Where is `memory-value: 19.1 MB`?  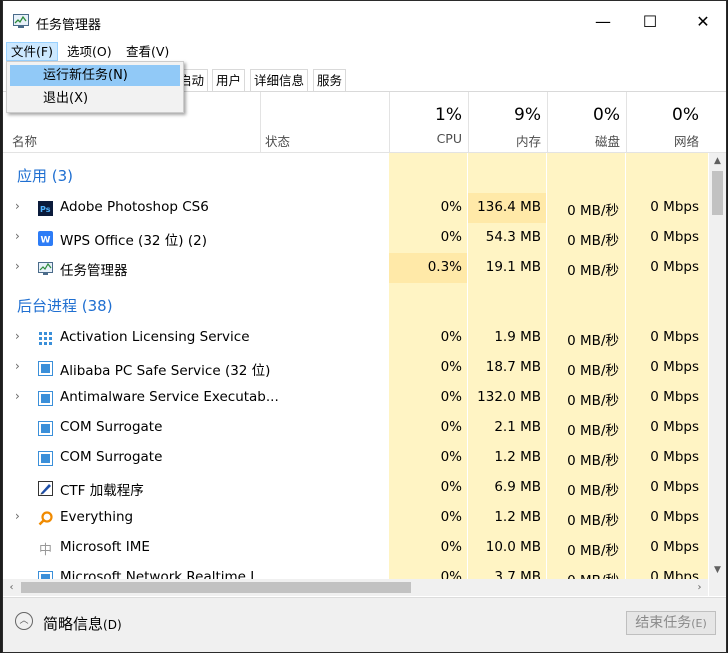 memory-value: 19.1 MB is located at coordinates (513, 267).